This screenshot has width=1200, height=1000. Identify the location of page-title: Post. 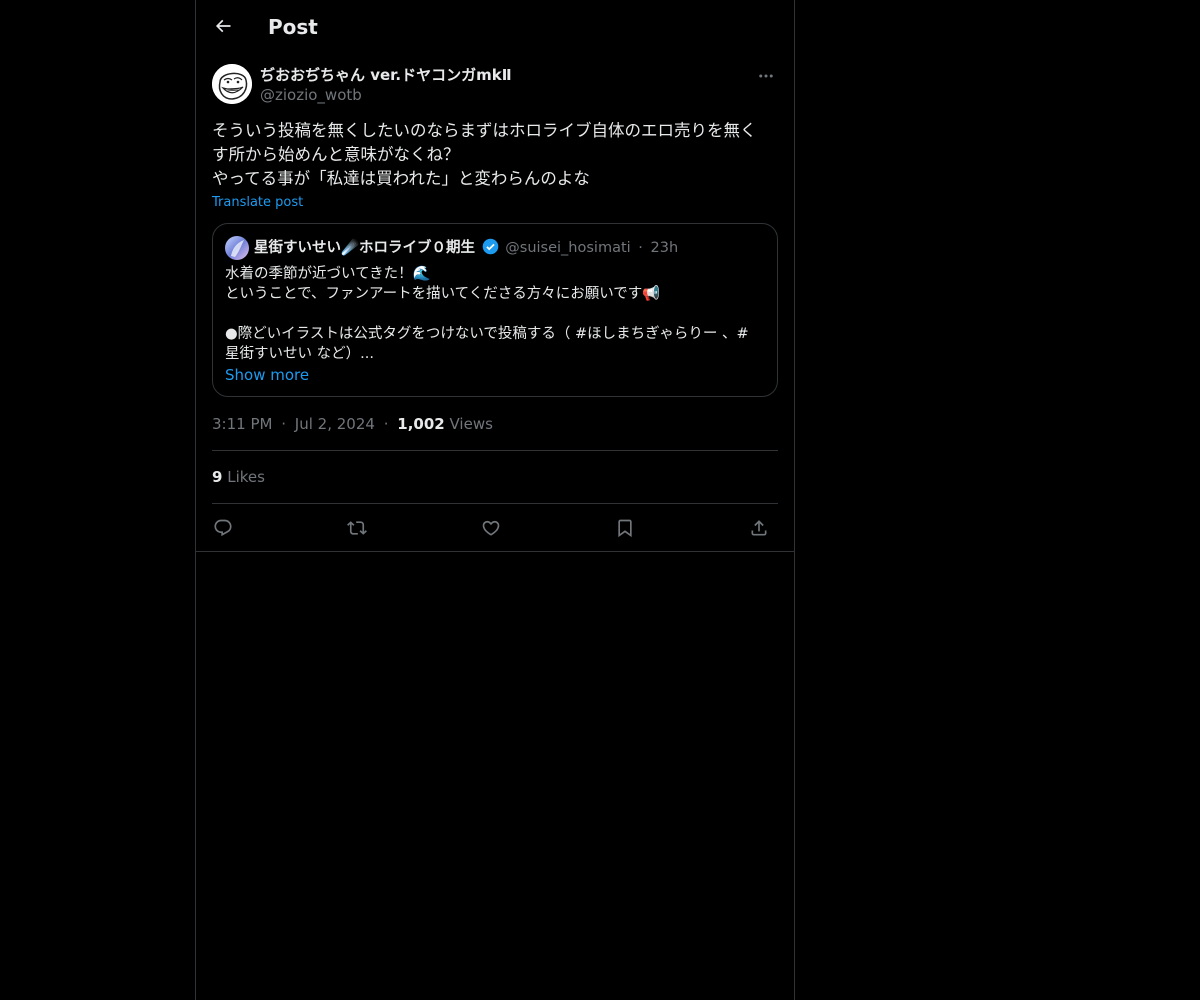
(293, 27).